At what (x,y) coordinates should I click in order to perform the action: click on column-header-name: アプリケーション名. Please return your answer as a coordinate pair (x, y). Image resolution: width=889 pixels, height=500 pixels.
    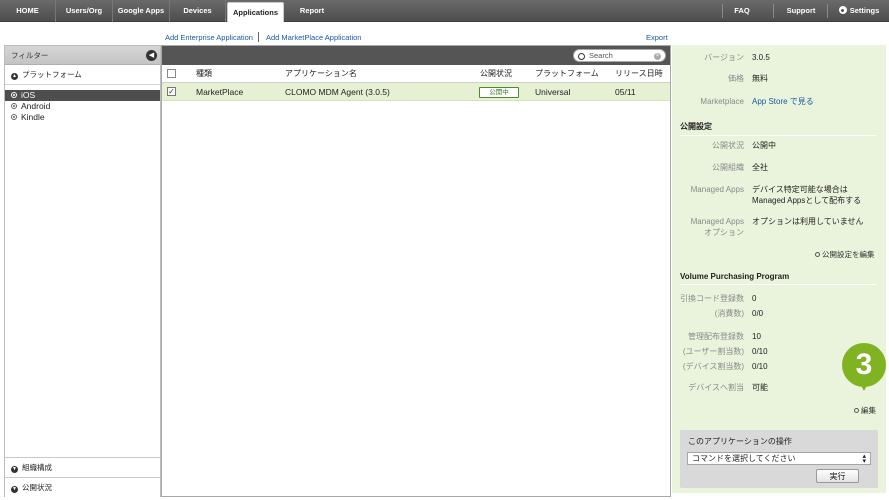
    Looking at the image, I should click on (321, 74).